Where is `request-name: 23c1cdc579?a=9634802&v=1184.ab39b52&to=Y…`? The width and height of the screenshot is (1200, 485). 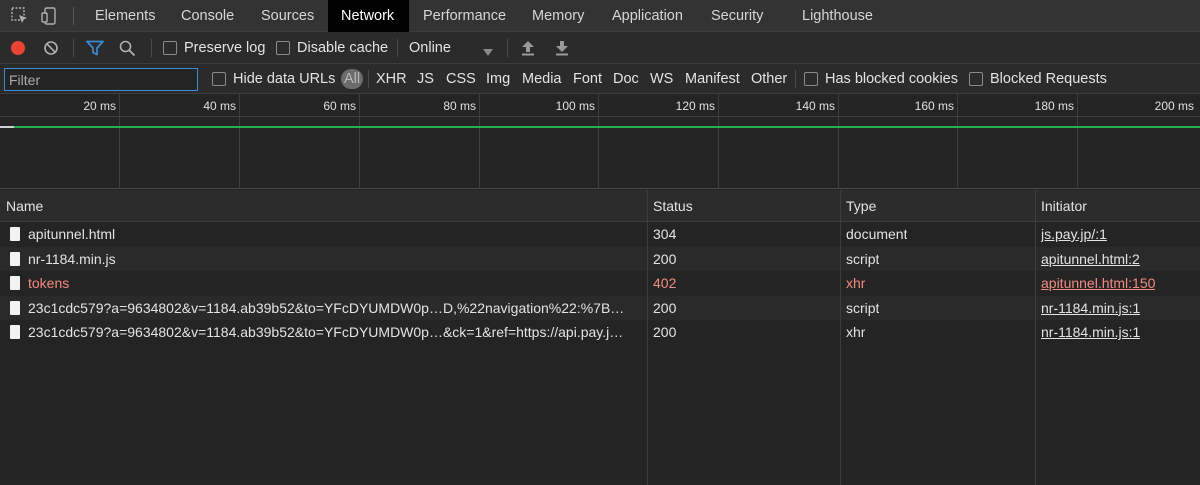
request-name: 23c1cdc579?a=9634802&v=1184.ab39b52&to=Y… is located at coordinates (326, 307).